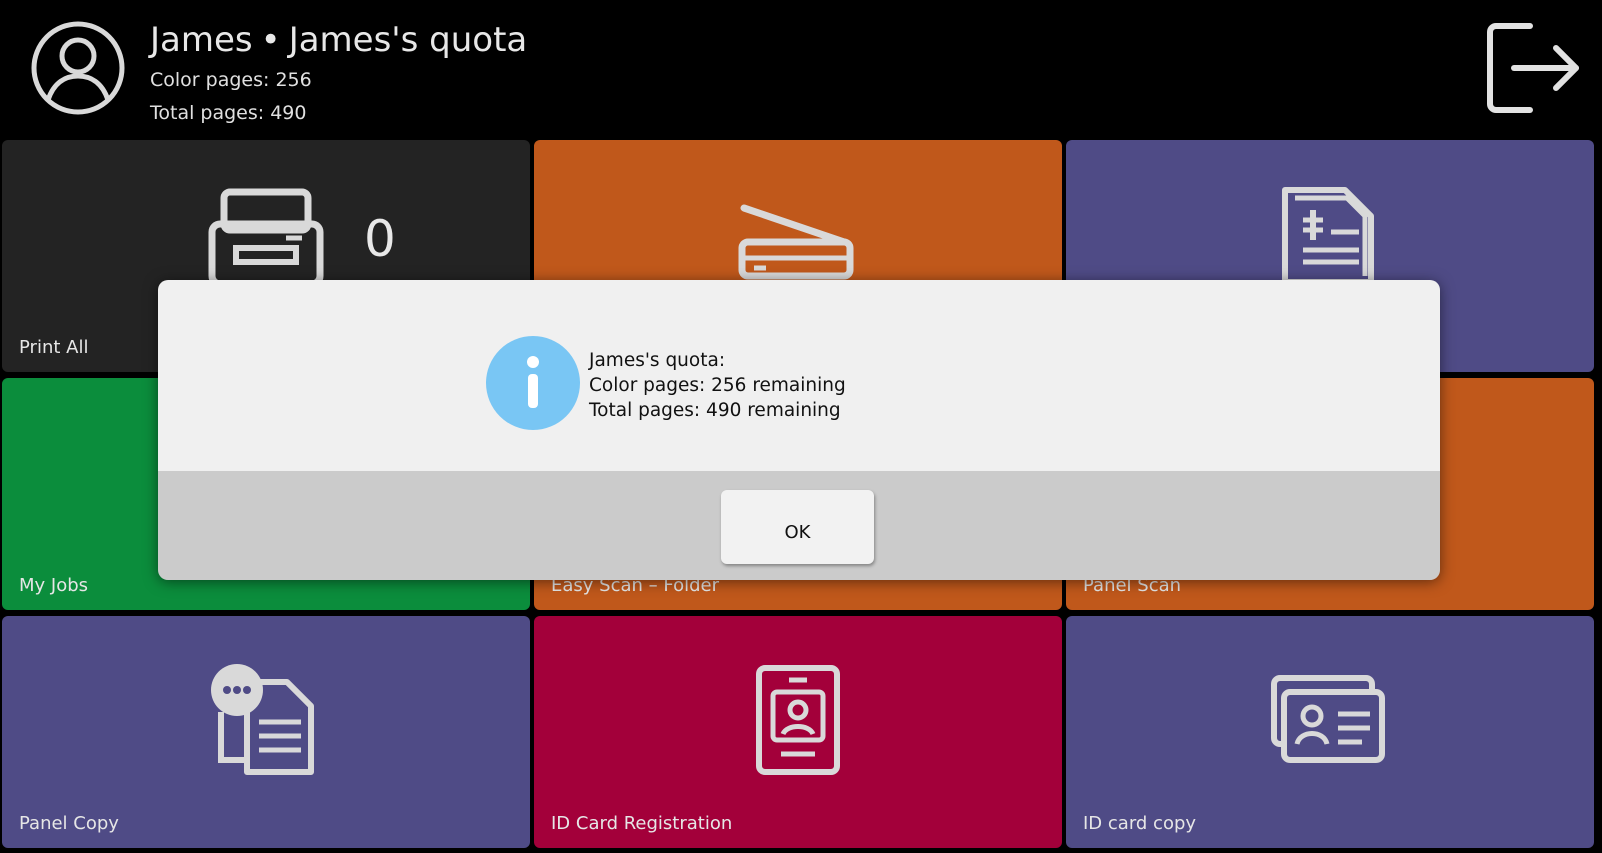 This screenshot has width=1602, height=853. I want to click on id-cards-icon, so click(1328, 719).